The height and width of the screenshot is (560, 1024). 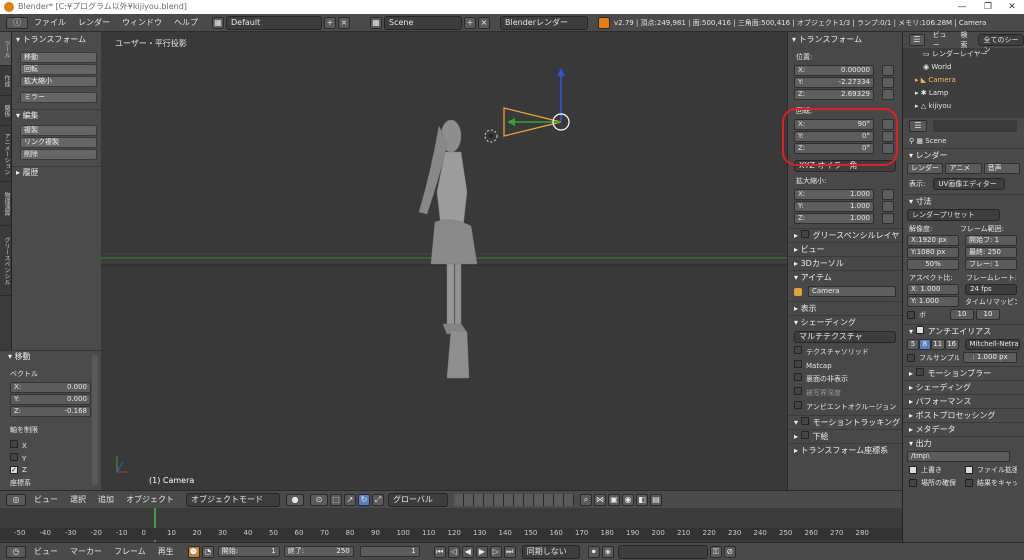 I want to click on vp-menu-add: 追加, so click(x=106, y=499).